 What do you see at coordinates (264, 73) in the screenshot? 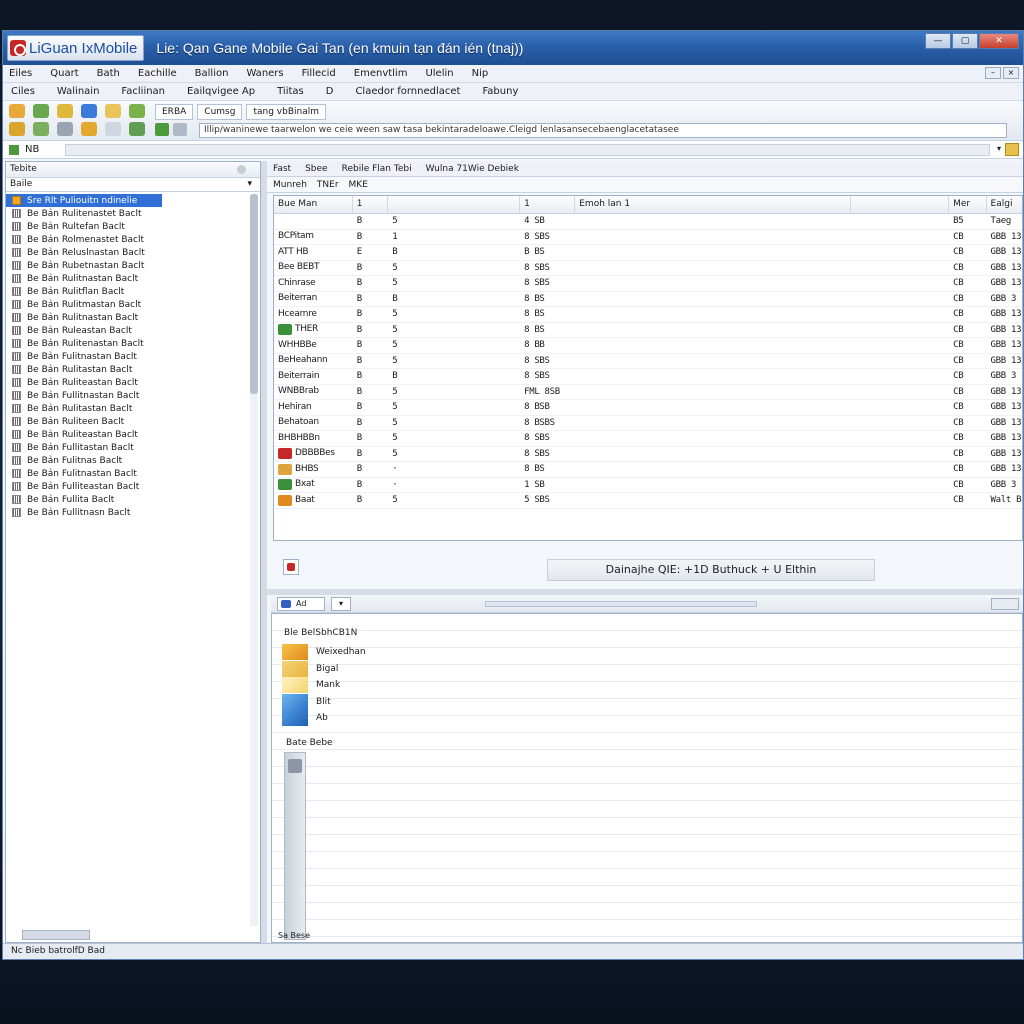
I see `menu-item: Waners` at bounding box center [264, 73].